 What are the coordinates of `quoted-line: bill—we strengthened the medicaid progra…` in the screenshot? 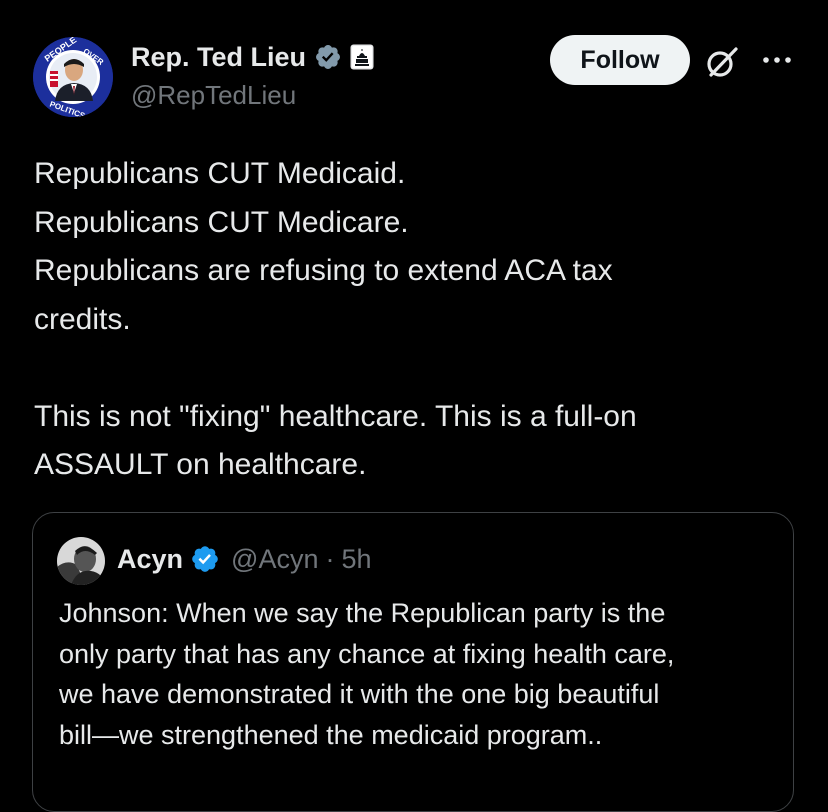 It's located at (331, 734).